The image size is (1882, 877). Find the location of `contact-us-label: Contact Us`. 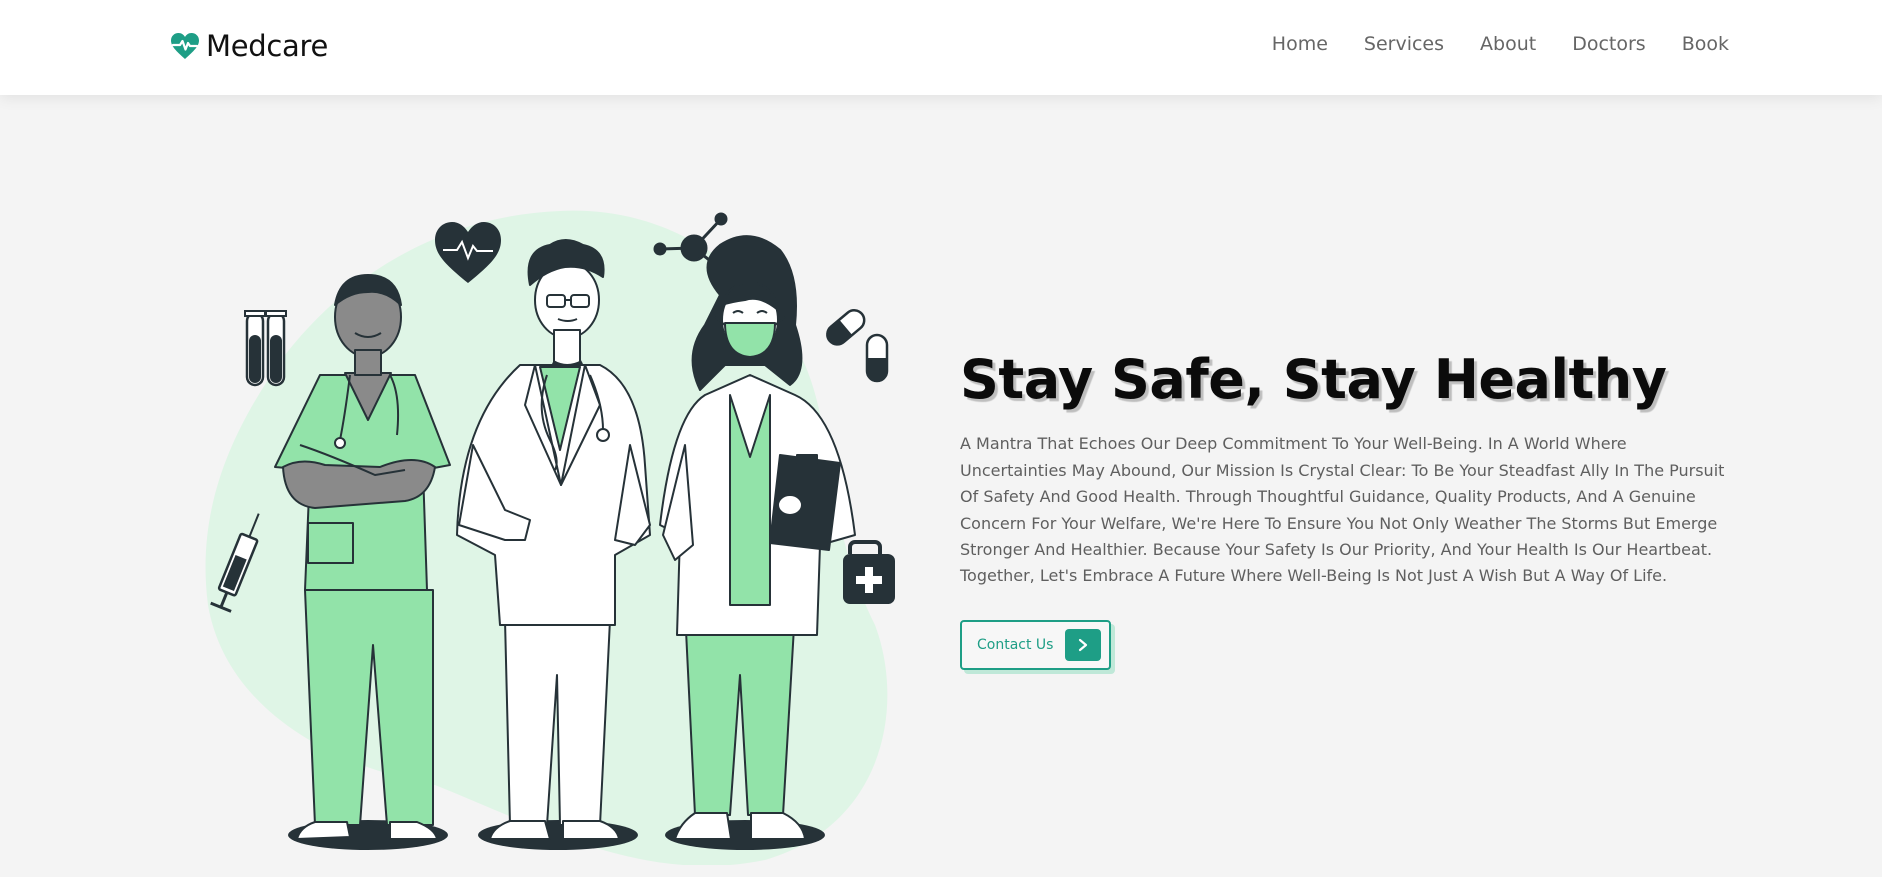

contact-us-label: Contact Us is located at coordinates (1015, 644).